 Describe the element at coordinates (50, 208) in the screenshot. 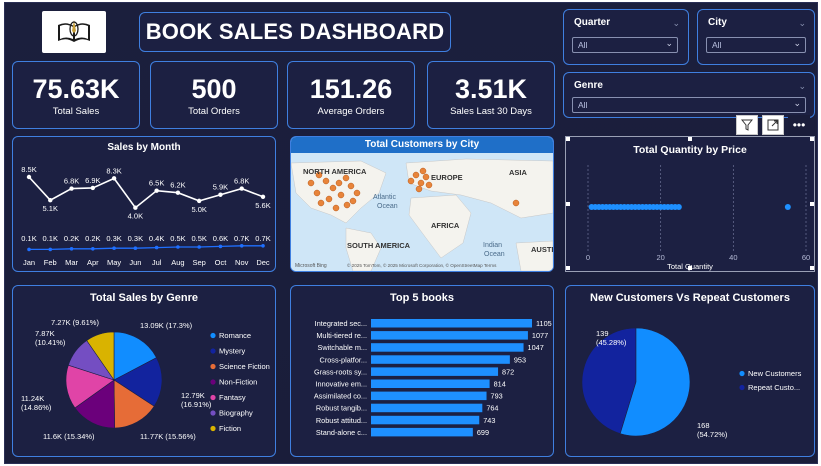

I see `data-label: 5.1K` at that location.